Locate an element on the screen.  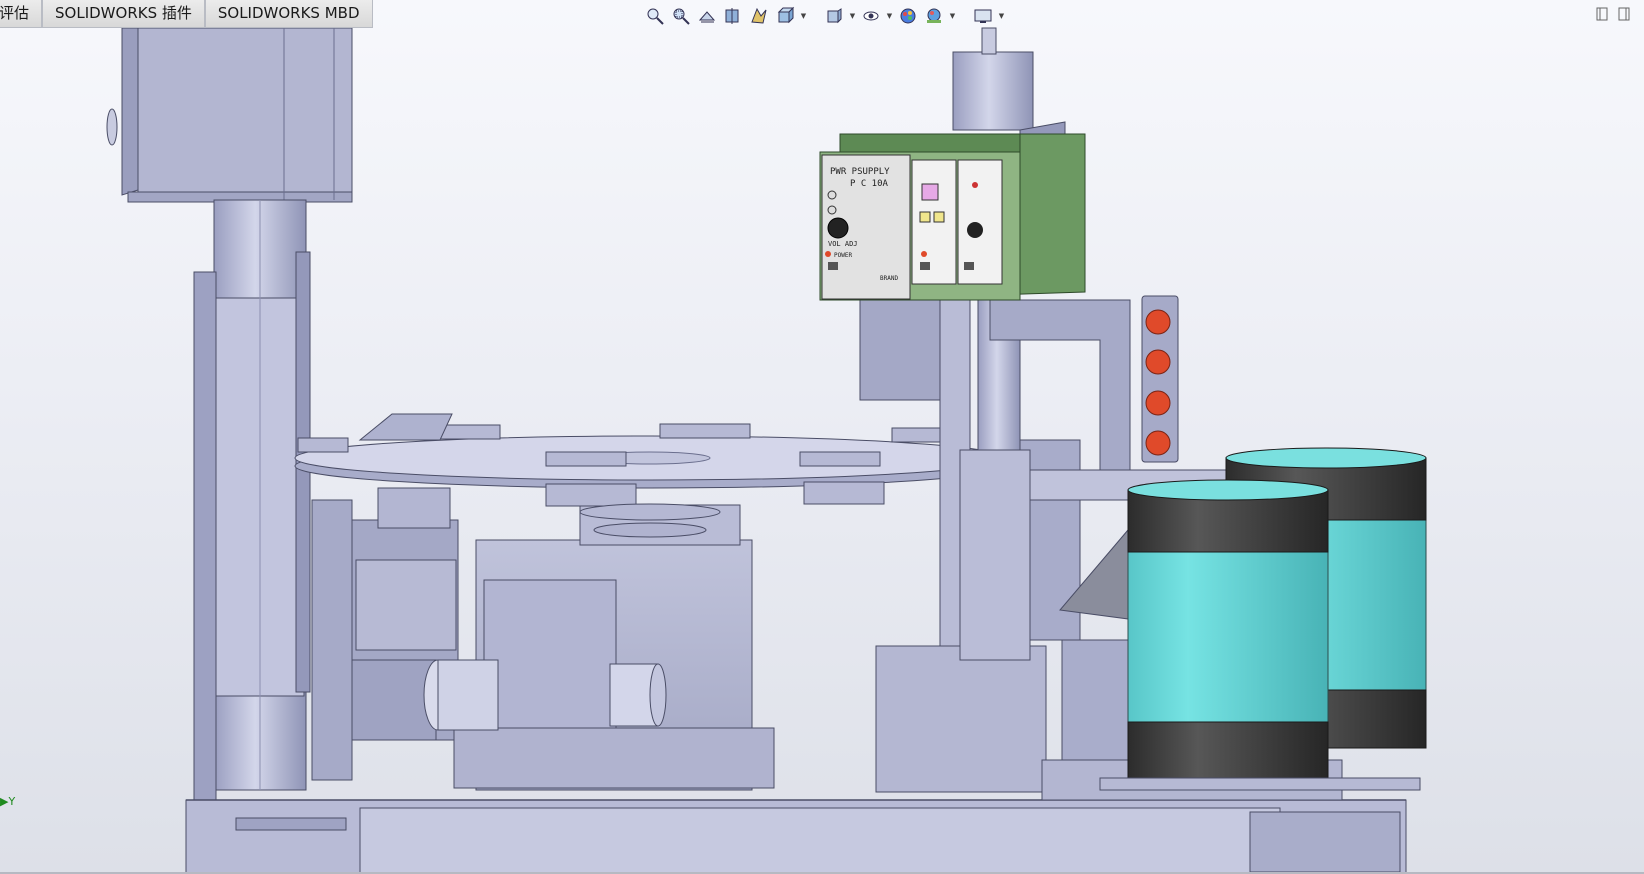
zoom-to-area-icon is located at coordinates (681, 16).